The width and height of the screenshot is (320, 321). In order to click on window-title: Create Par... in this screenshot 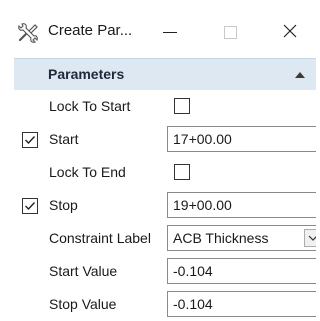, I will do `click(90, 30)`.